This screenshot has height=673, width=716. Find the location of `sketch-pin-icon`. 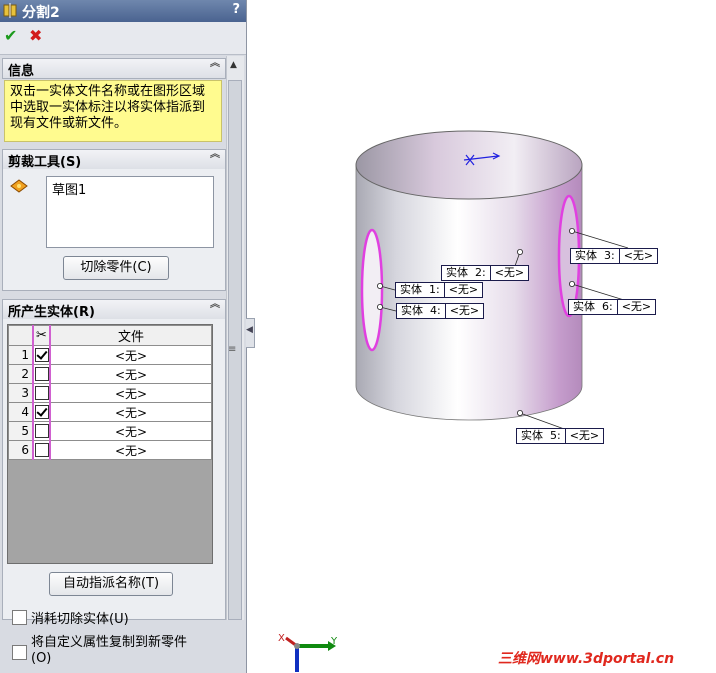

sketch-pin-icon is located at coordinates (19, 186).